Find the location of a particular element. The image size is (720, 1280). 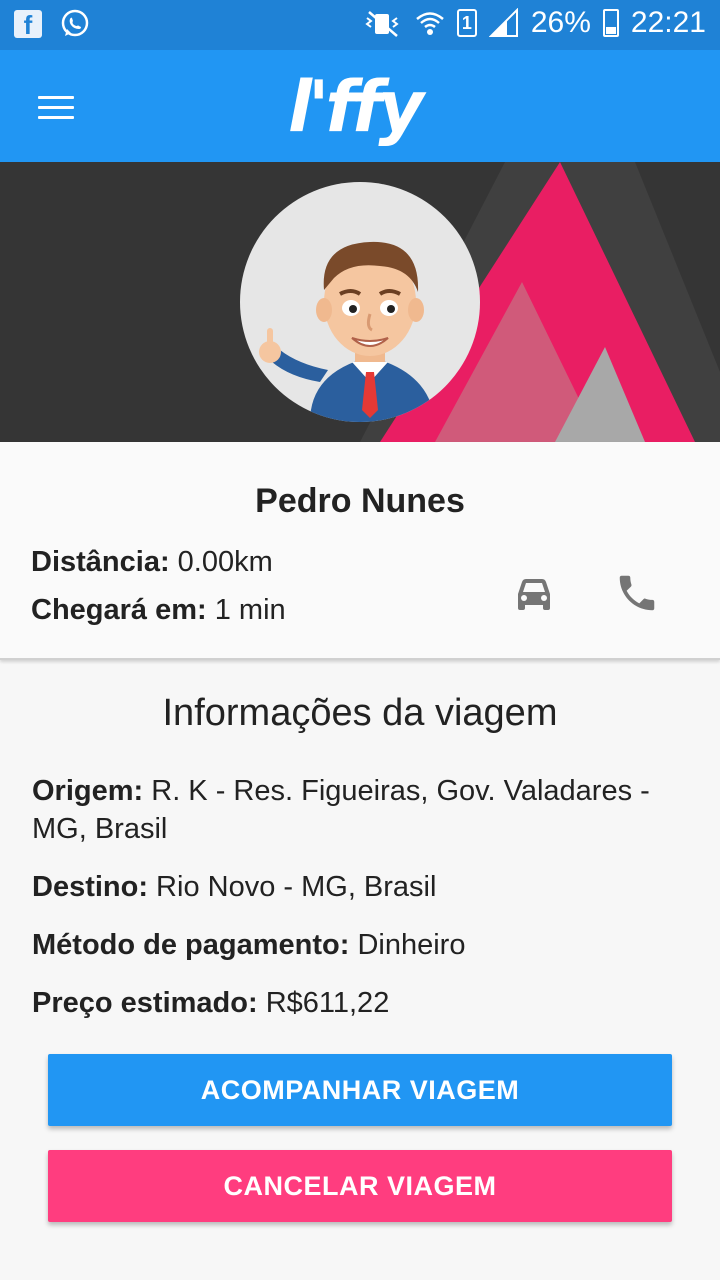

clock: 22:21 is located at coordinates (668, 22).